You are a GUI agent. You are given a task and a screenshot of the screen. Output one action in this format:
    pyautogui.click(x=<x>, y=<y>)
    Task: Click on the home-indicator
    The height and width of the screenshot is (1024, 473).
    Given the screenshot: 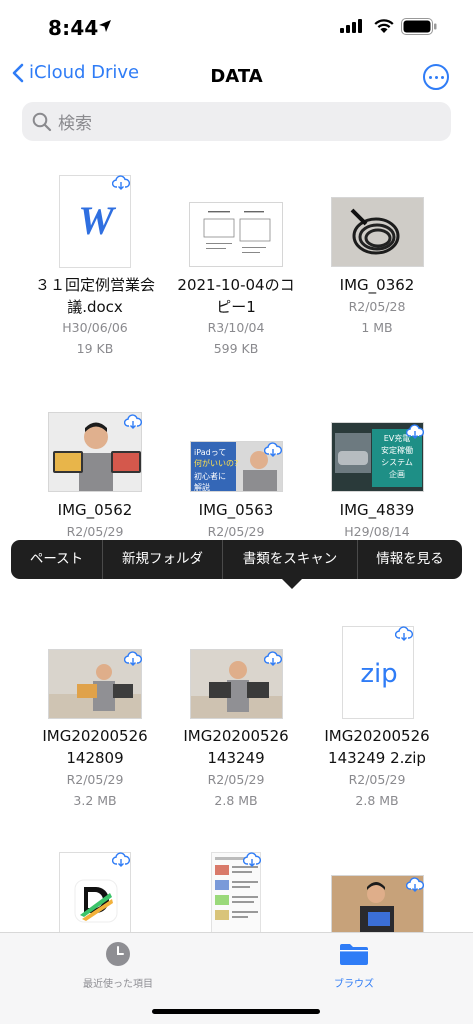 What is the action you would take?
    pyautogui.click(x=236, y=1011)
    